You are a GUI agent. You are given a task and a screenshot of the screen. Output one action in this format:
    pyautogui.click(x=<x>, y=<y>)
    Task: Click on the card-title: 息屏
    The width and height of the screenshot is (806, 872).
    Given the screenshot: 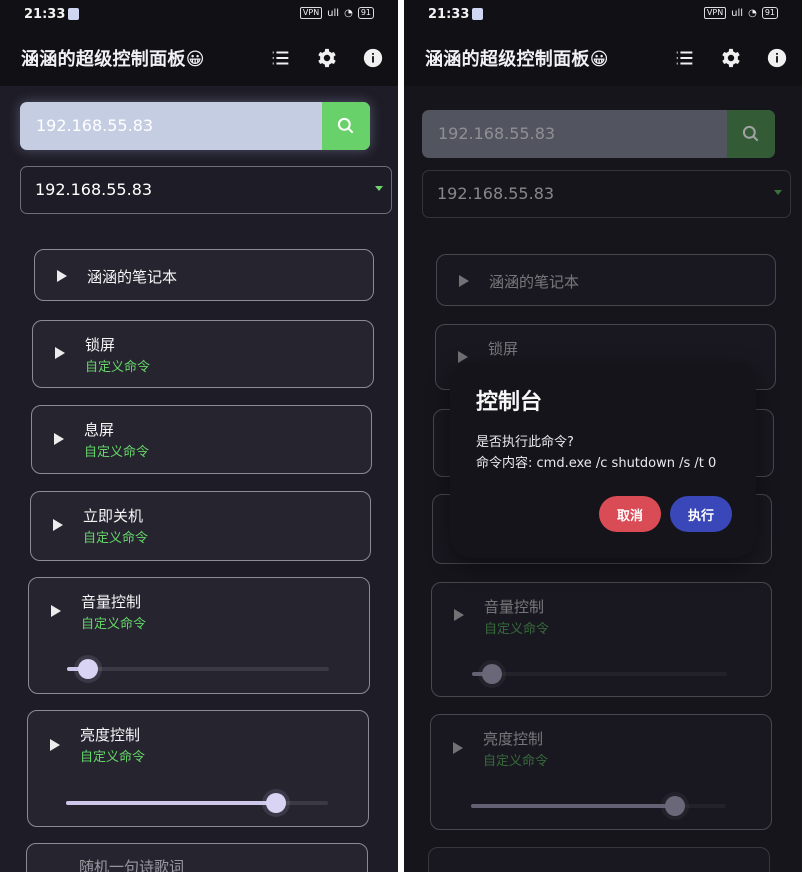 What is the action you would take?
    pyautogui.click(x=99, y=430)
    